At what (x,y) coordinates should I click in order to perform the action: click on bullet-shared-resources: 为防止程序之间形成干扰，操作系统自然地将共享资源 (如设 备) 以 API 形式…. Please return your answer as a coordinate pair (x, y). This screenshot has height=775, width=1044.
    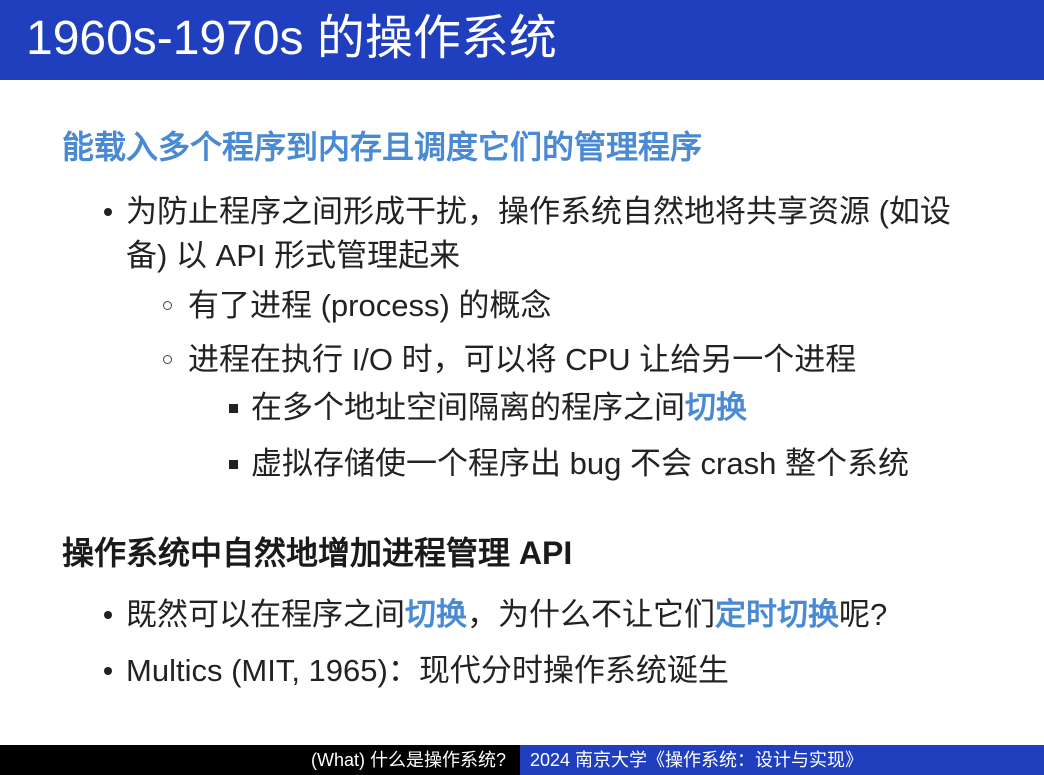
    Looking at the image, I should click on (545, 234).